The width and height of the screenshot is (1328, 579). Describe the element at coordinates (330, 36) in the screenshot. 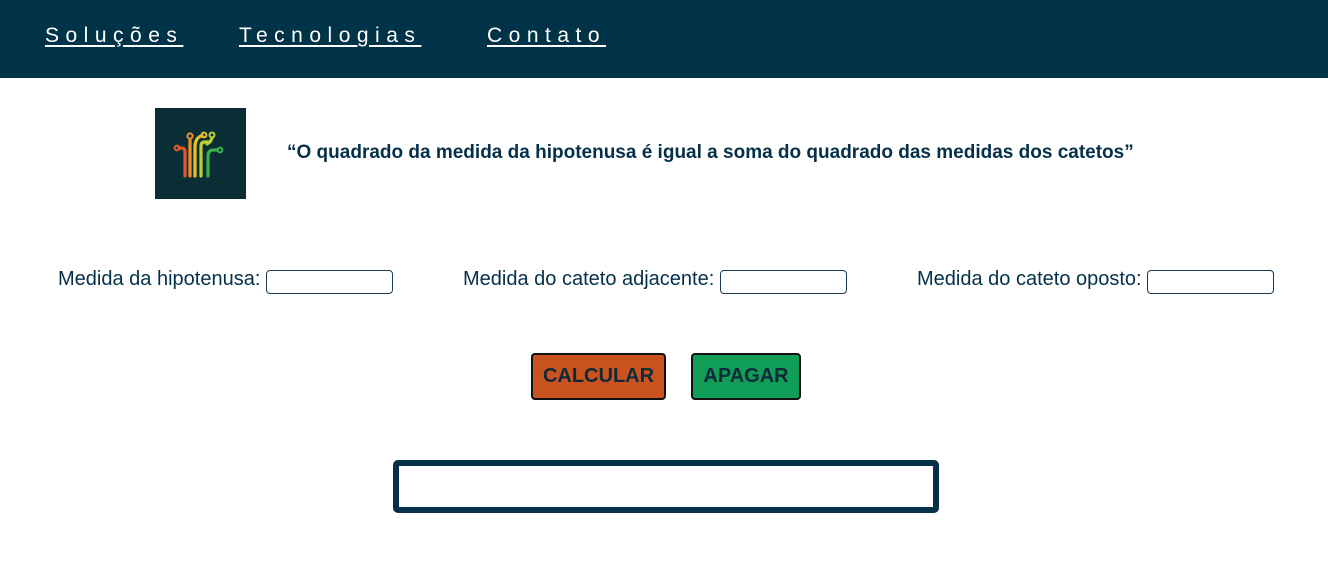

I see `nav-link-tecnologias: Tecnologias` at that location.